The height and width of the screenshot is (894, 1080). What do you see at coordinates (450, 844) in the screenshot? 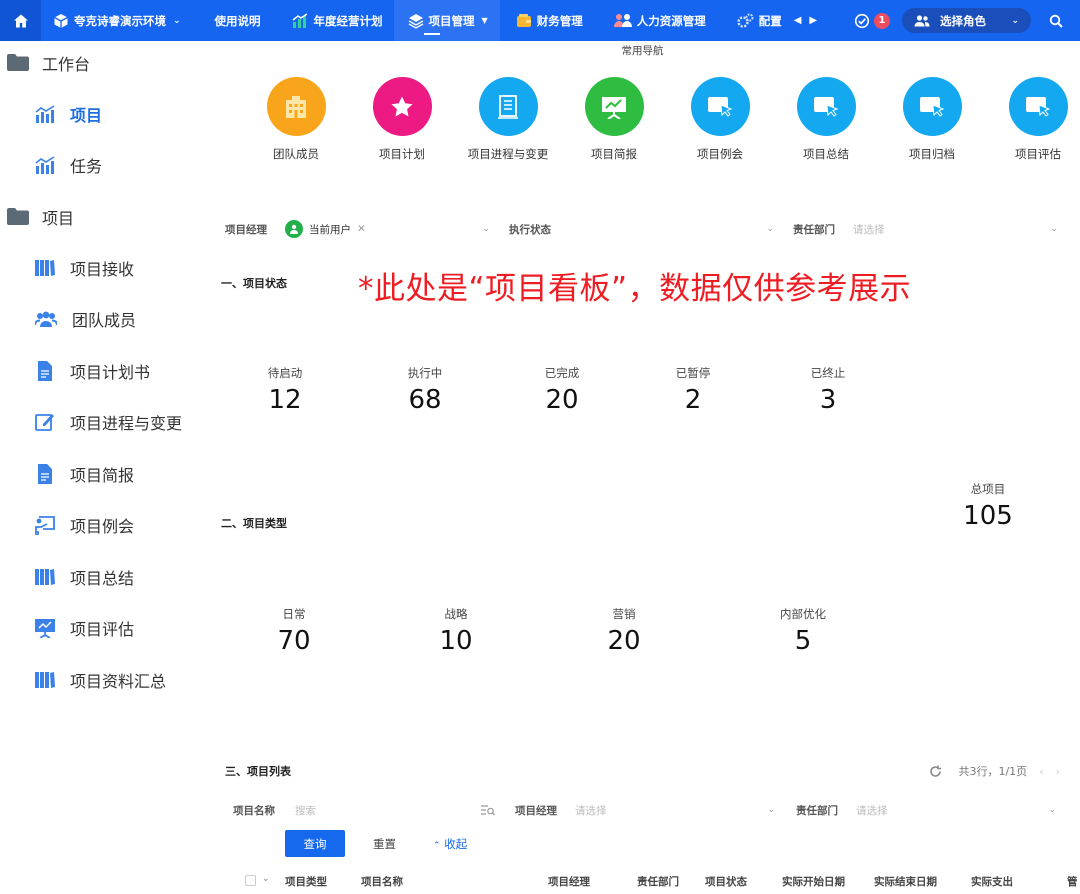
I see `collapse-button: ⌃ 收起` at bounding box center [450, 844].